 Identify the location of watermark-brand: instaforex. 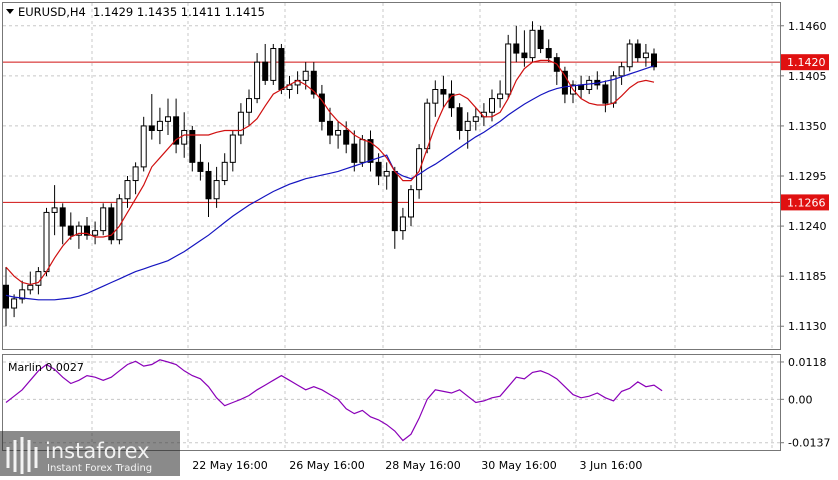
(97, 451).